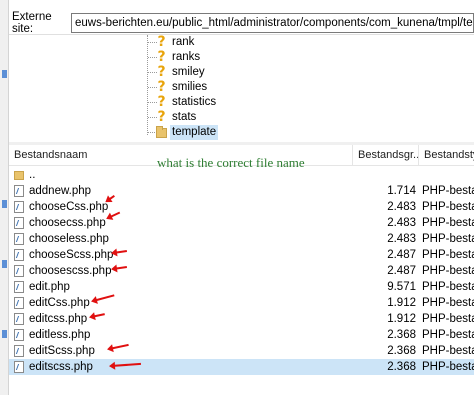 Image resolution: width=474 pixels, height=395 pixels. Describe the element at coordinates (19, 175) in the screenshot. I see `folder-up-icon` at that location.